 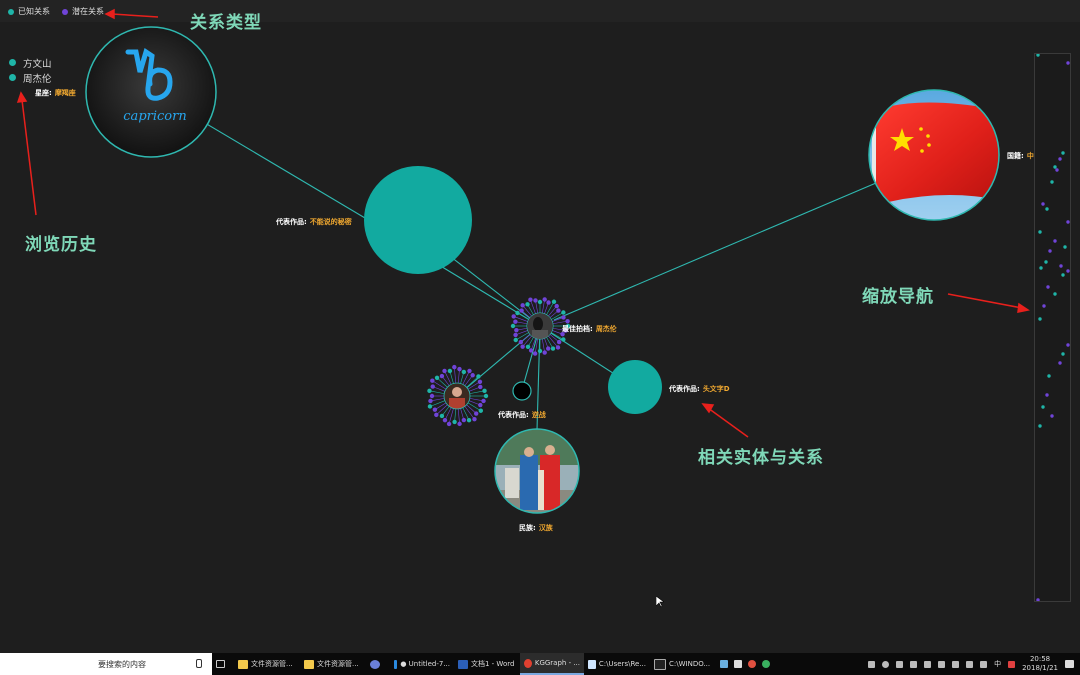 I want to click on person-node-left, so click(x=458, y=395).